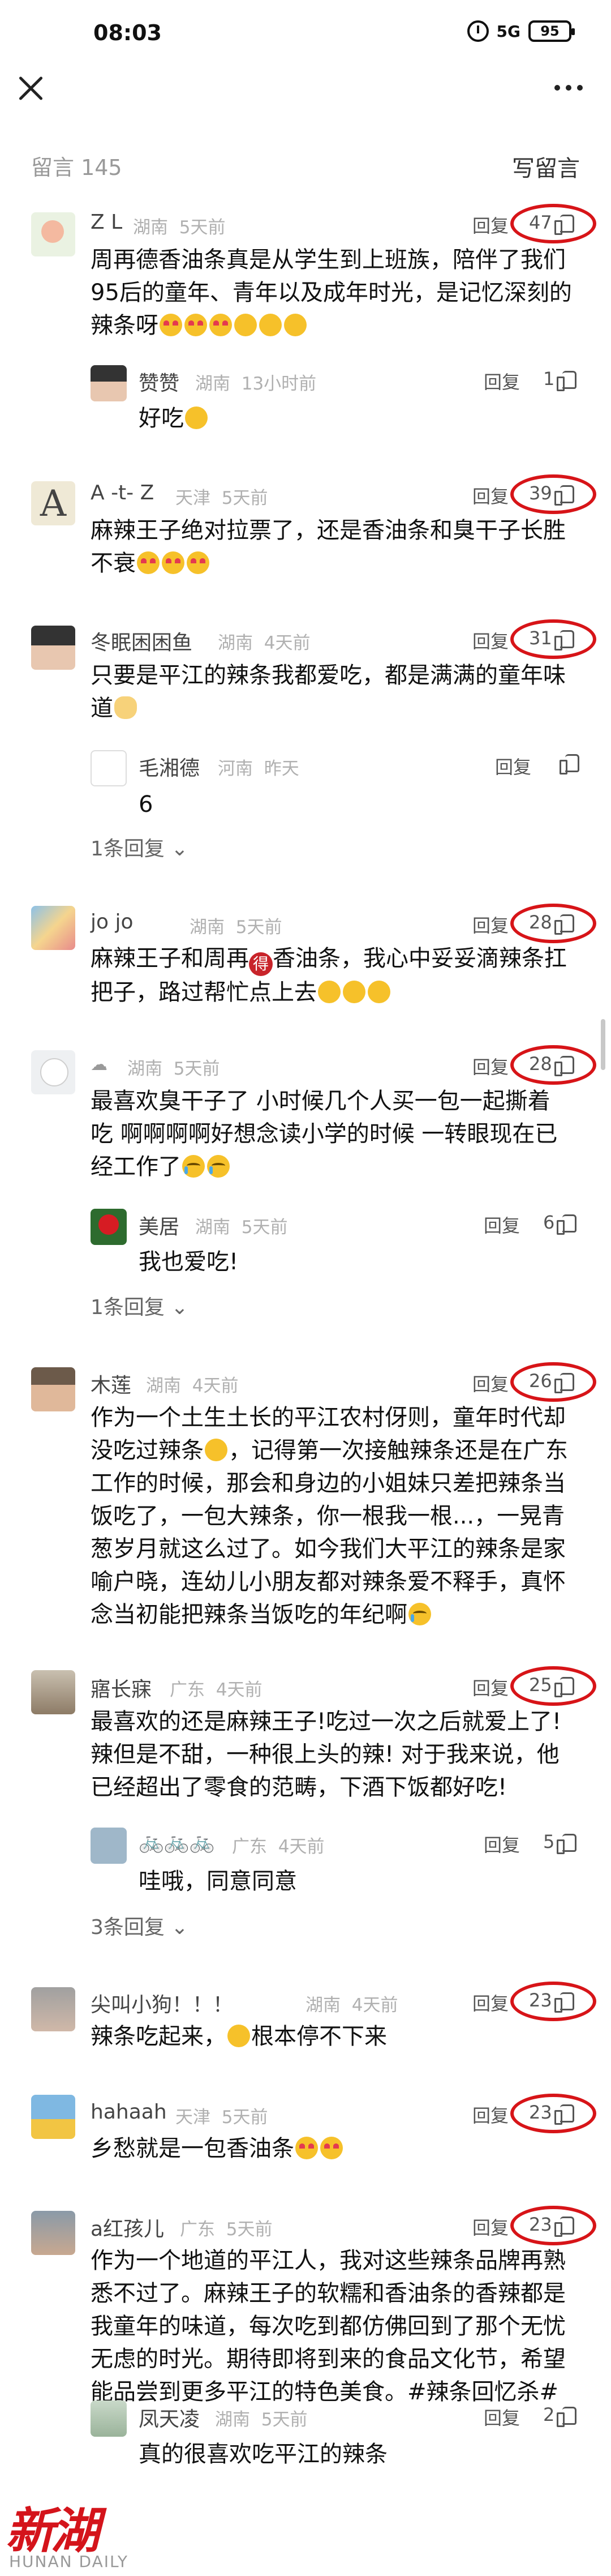 The width and height of the screenshot is (611, 2576). Describe the element at coordinates (551, 31) in the screenshot. I see `battery-icon: 95` at that location.